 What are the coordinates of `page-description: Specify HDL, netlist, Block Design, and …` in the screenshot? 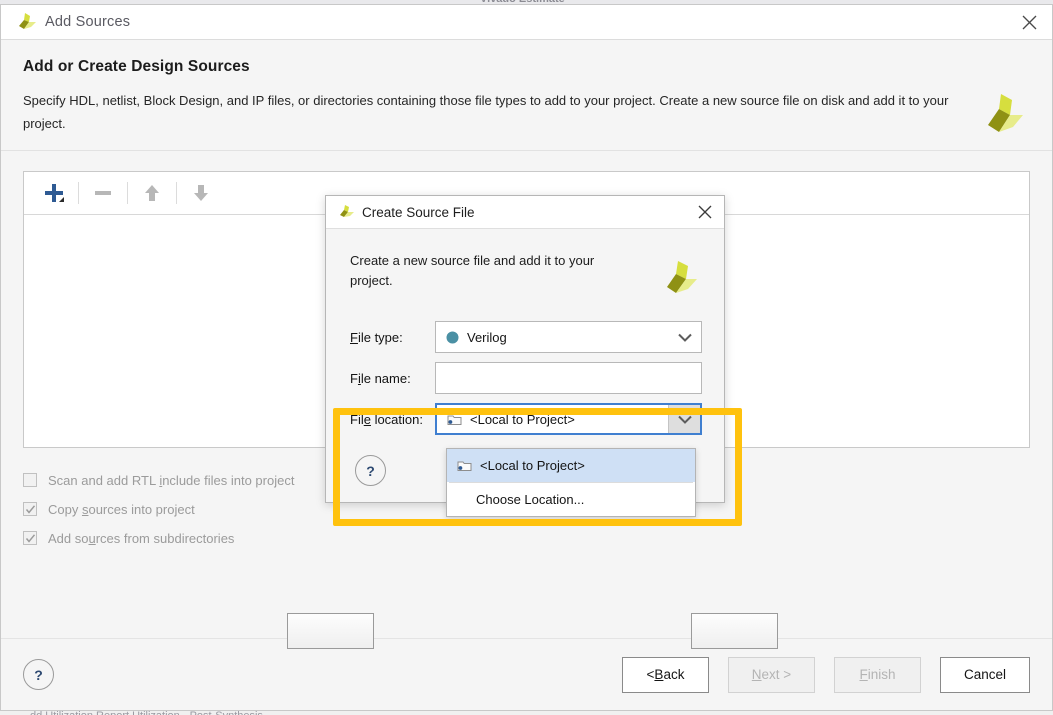 It's located at (486, 112).